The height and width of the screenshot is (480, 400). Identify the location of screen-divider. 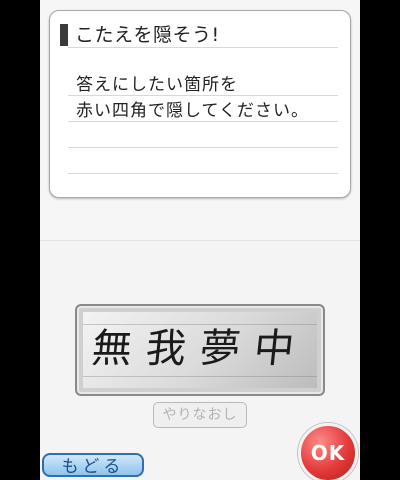
(200, 240).